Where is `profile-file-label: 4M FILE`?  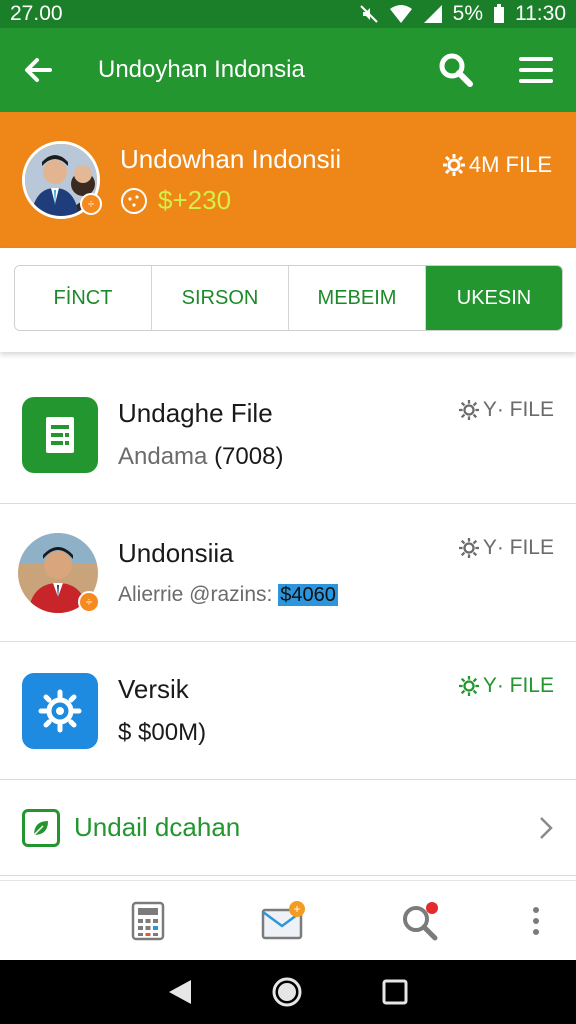 profile-file-label: 4M FILE is located at coordinates (510, 164).